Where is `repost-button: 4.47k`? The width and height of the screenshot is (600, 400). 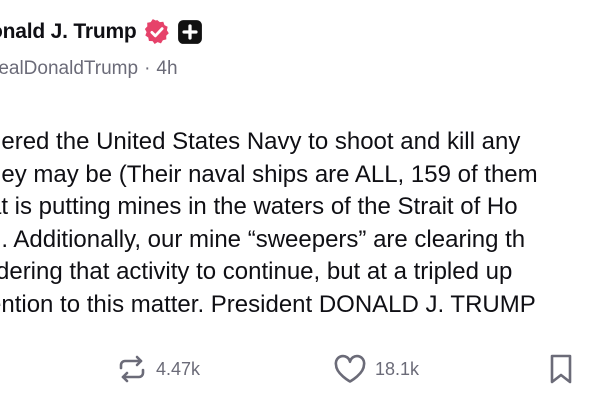 repost-button: 4.47k is located at coordinates (158, 369).